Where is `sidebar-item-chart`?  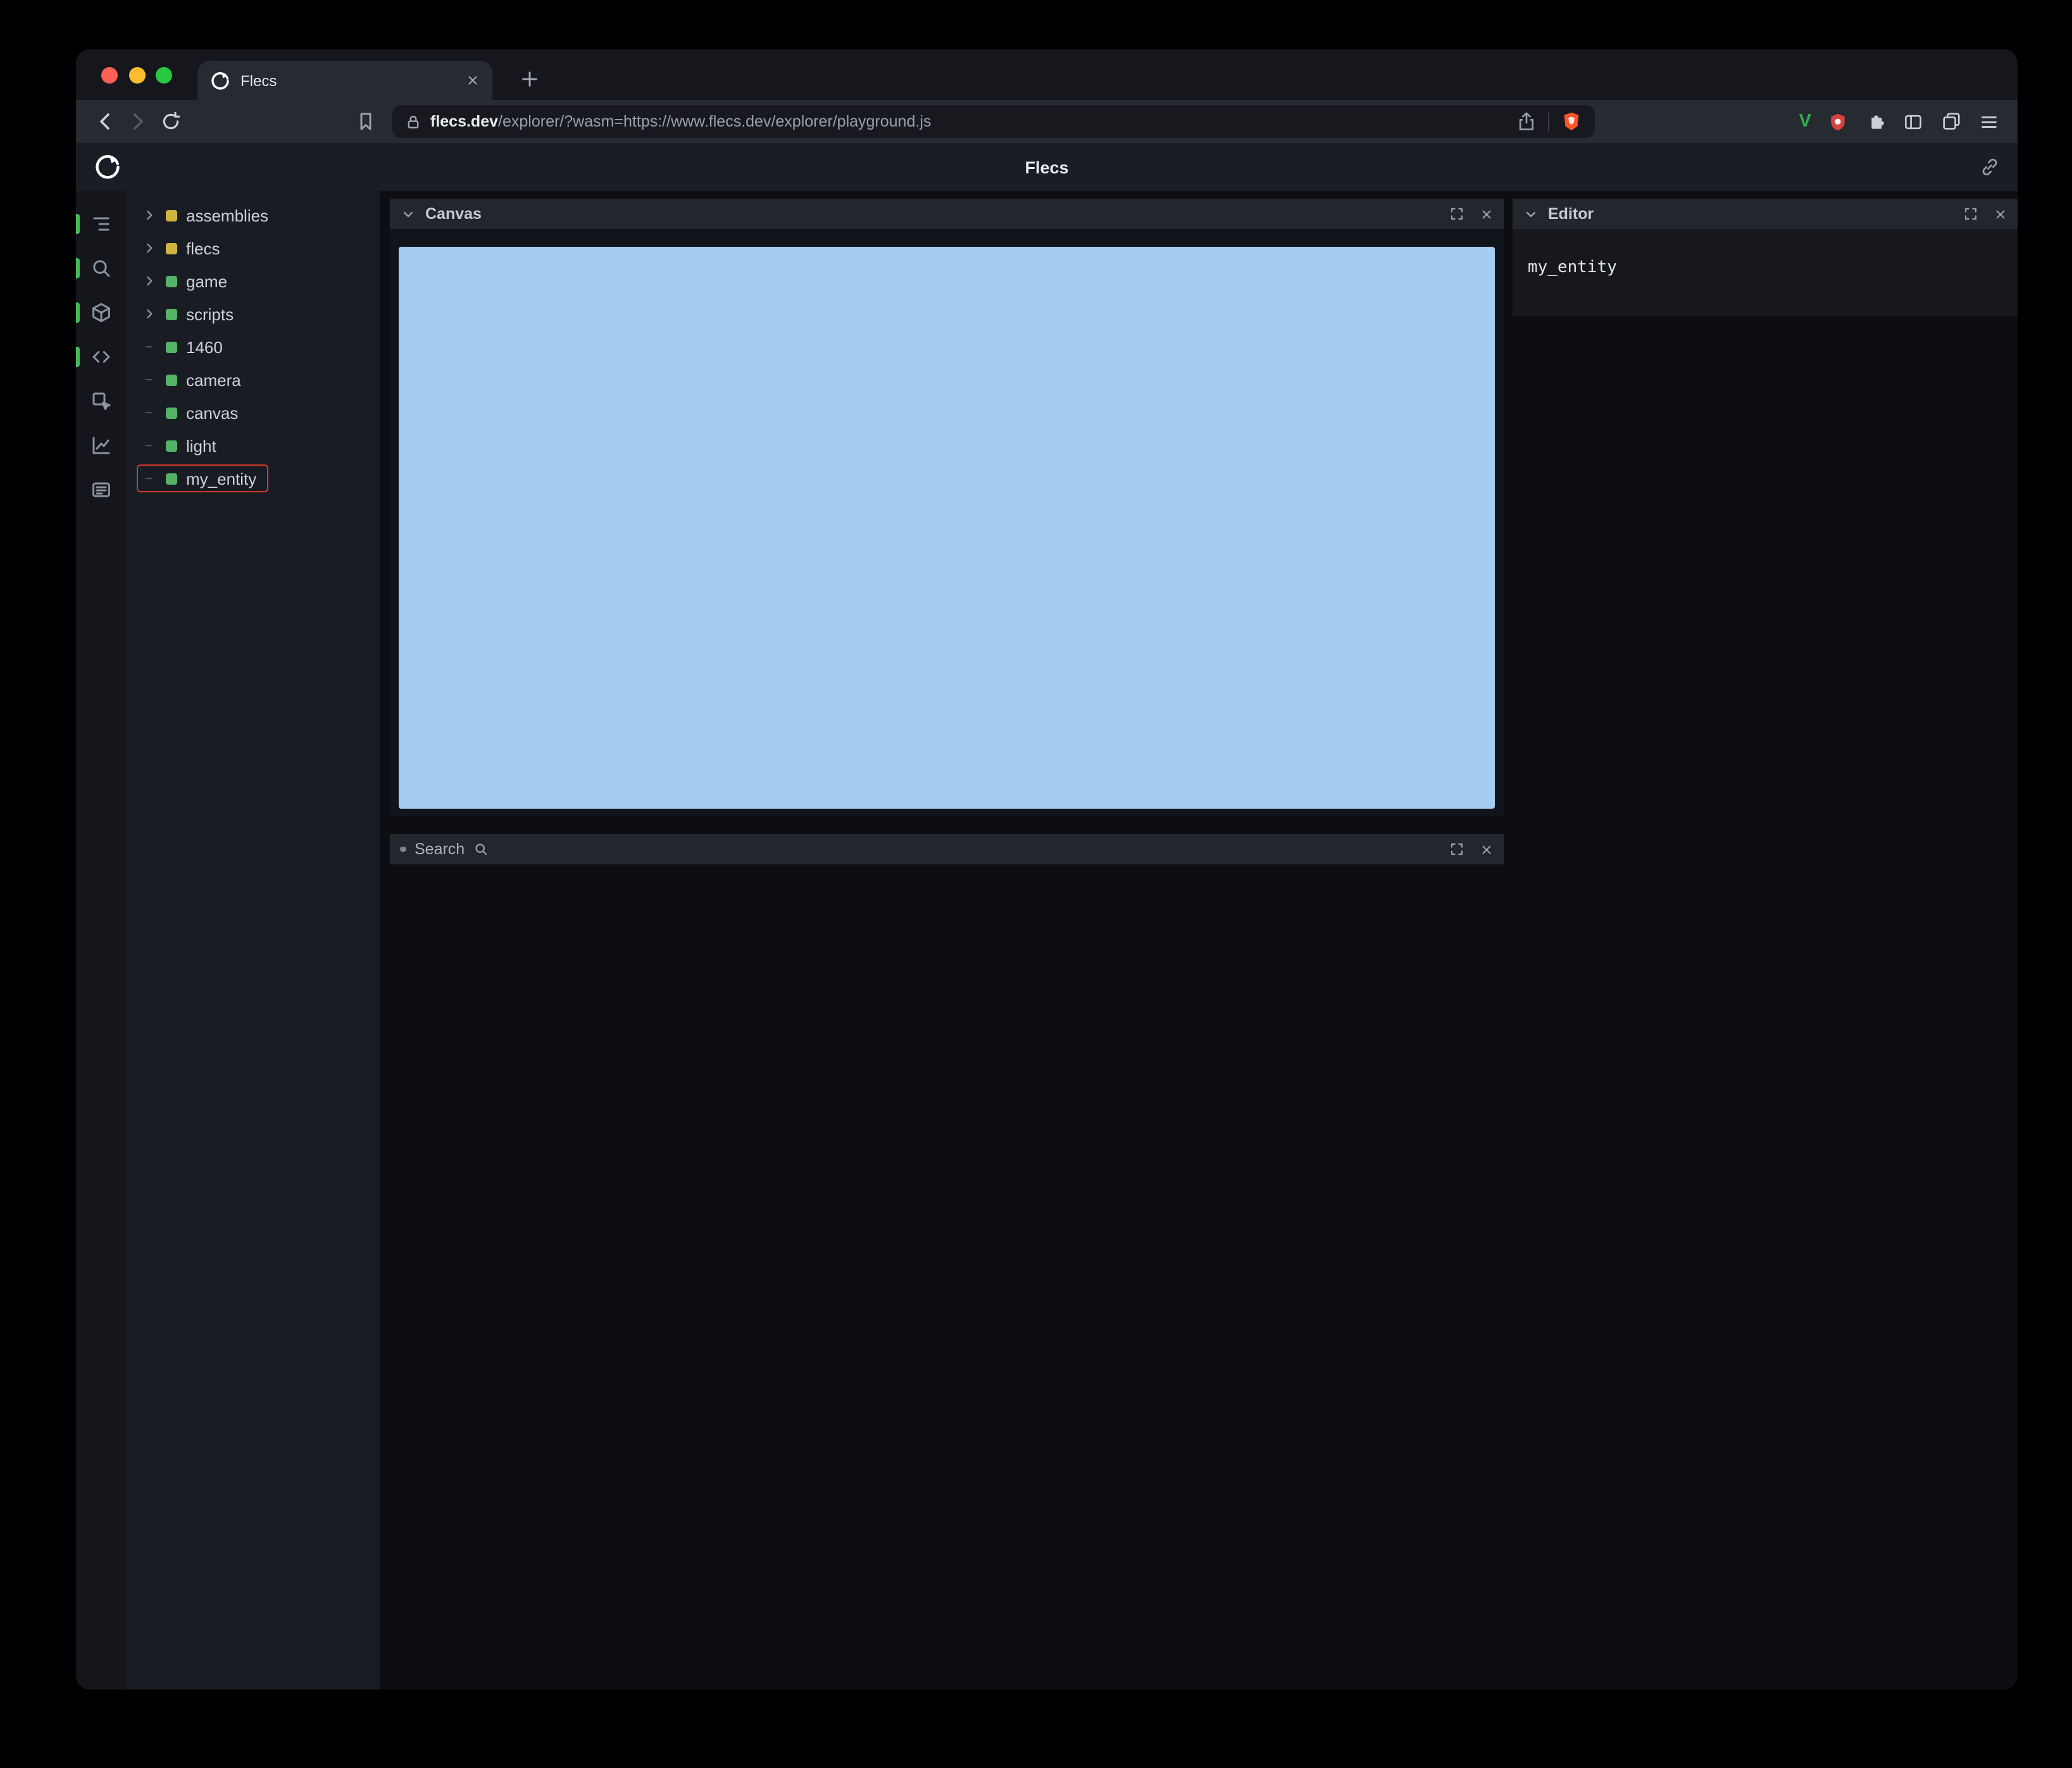
sidebar-item-chart is located at coordinates (101, 445).